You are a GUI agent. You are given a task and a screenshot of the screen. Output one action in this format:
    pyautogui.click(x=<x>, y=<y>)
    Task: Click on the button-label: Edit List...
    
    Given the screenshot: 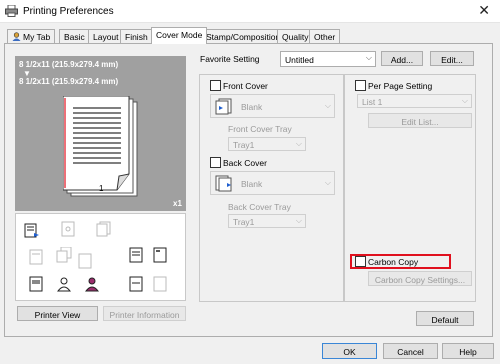 What is the action you would take?
    pyautogui.click(x=420, y=122)
    